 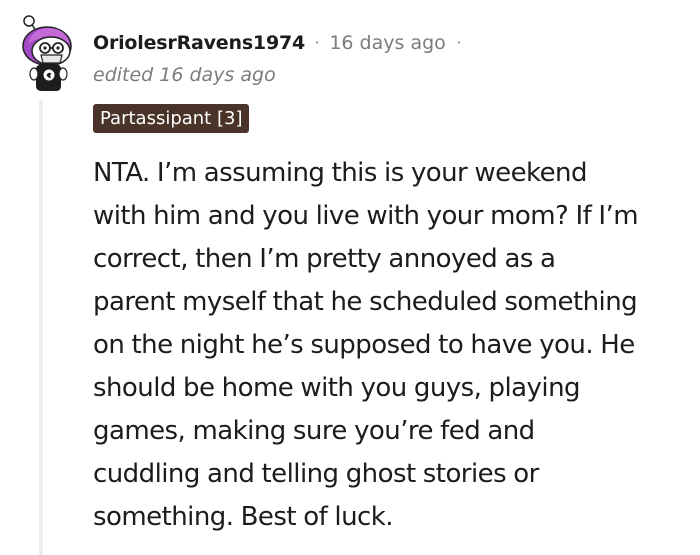 I want to click on comment-line: cuddling and telling ghost stories or, so click(x=316, y=474).